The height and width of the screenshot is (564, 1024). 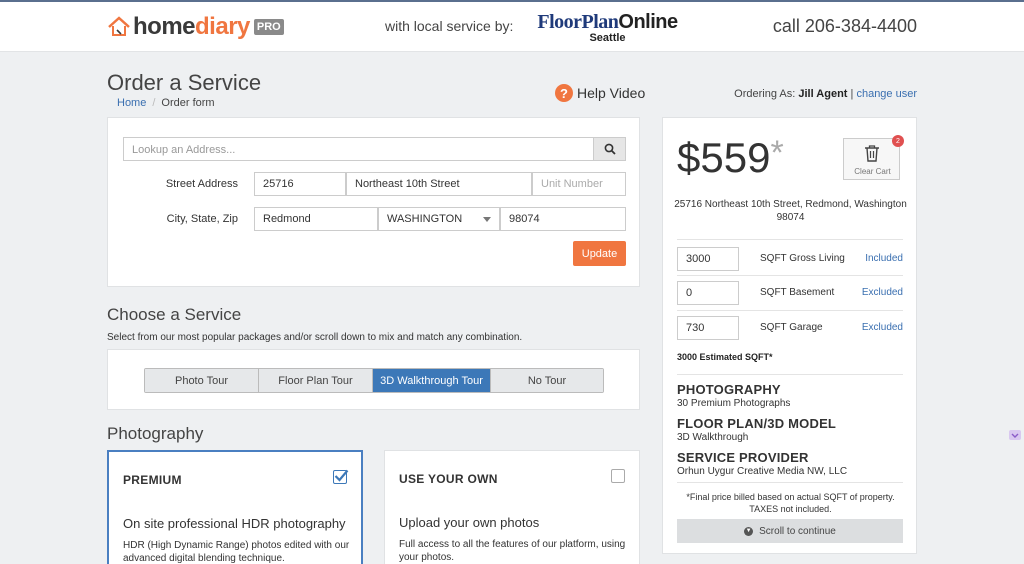 What do you see at coordinates (439, 184) in the screenshot?
I see `street-name-input: Northeast 10th Street` at bounding box center [439, 184].